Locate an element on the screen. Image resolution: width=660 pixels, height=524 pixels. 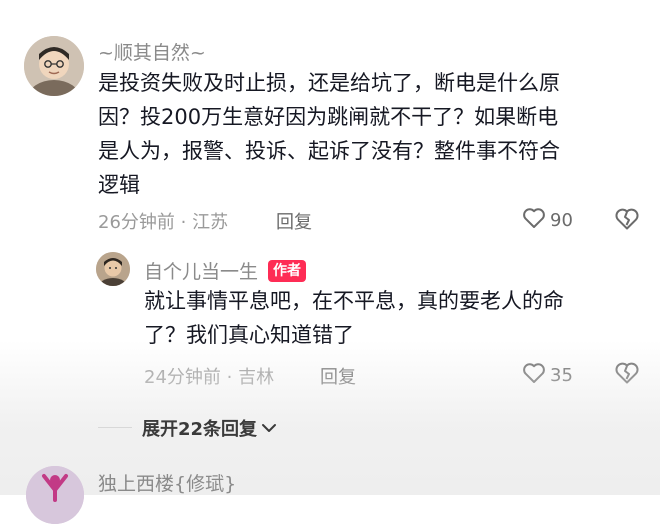
expand-replies-button: 展开22条回复 is located at coordinates (209, 428).